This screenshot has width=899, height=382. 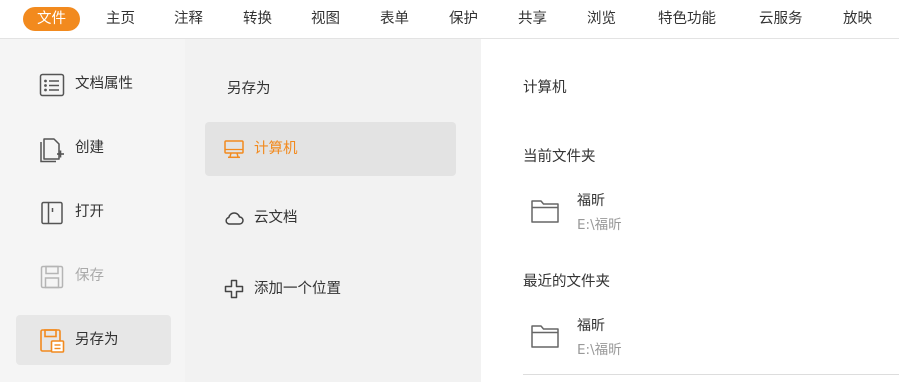 I want to click on menu-form: 表单, so click(x=394, y=19).